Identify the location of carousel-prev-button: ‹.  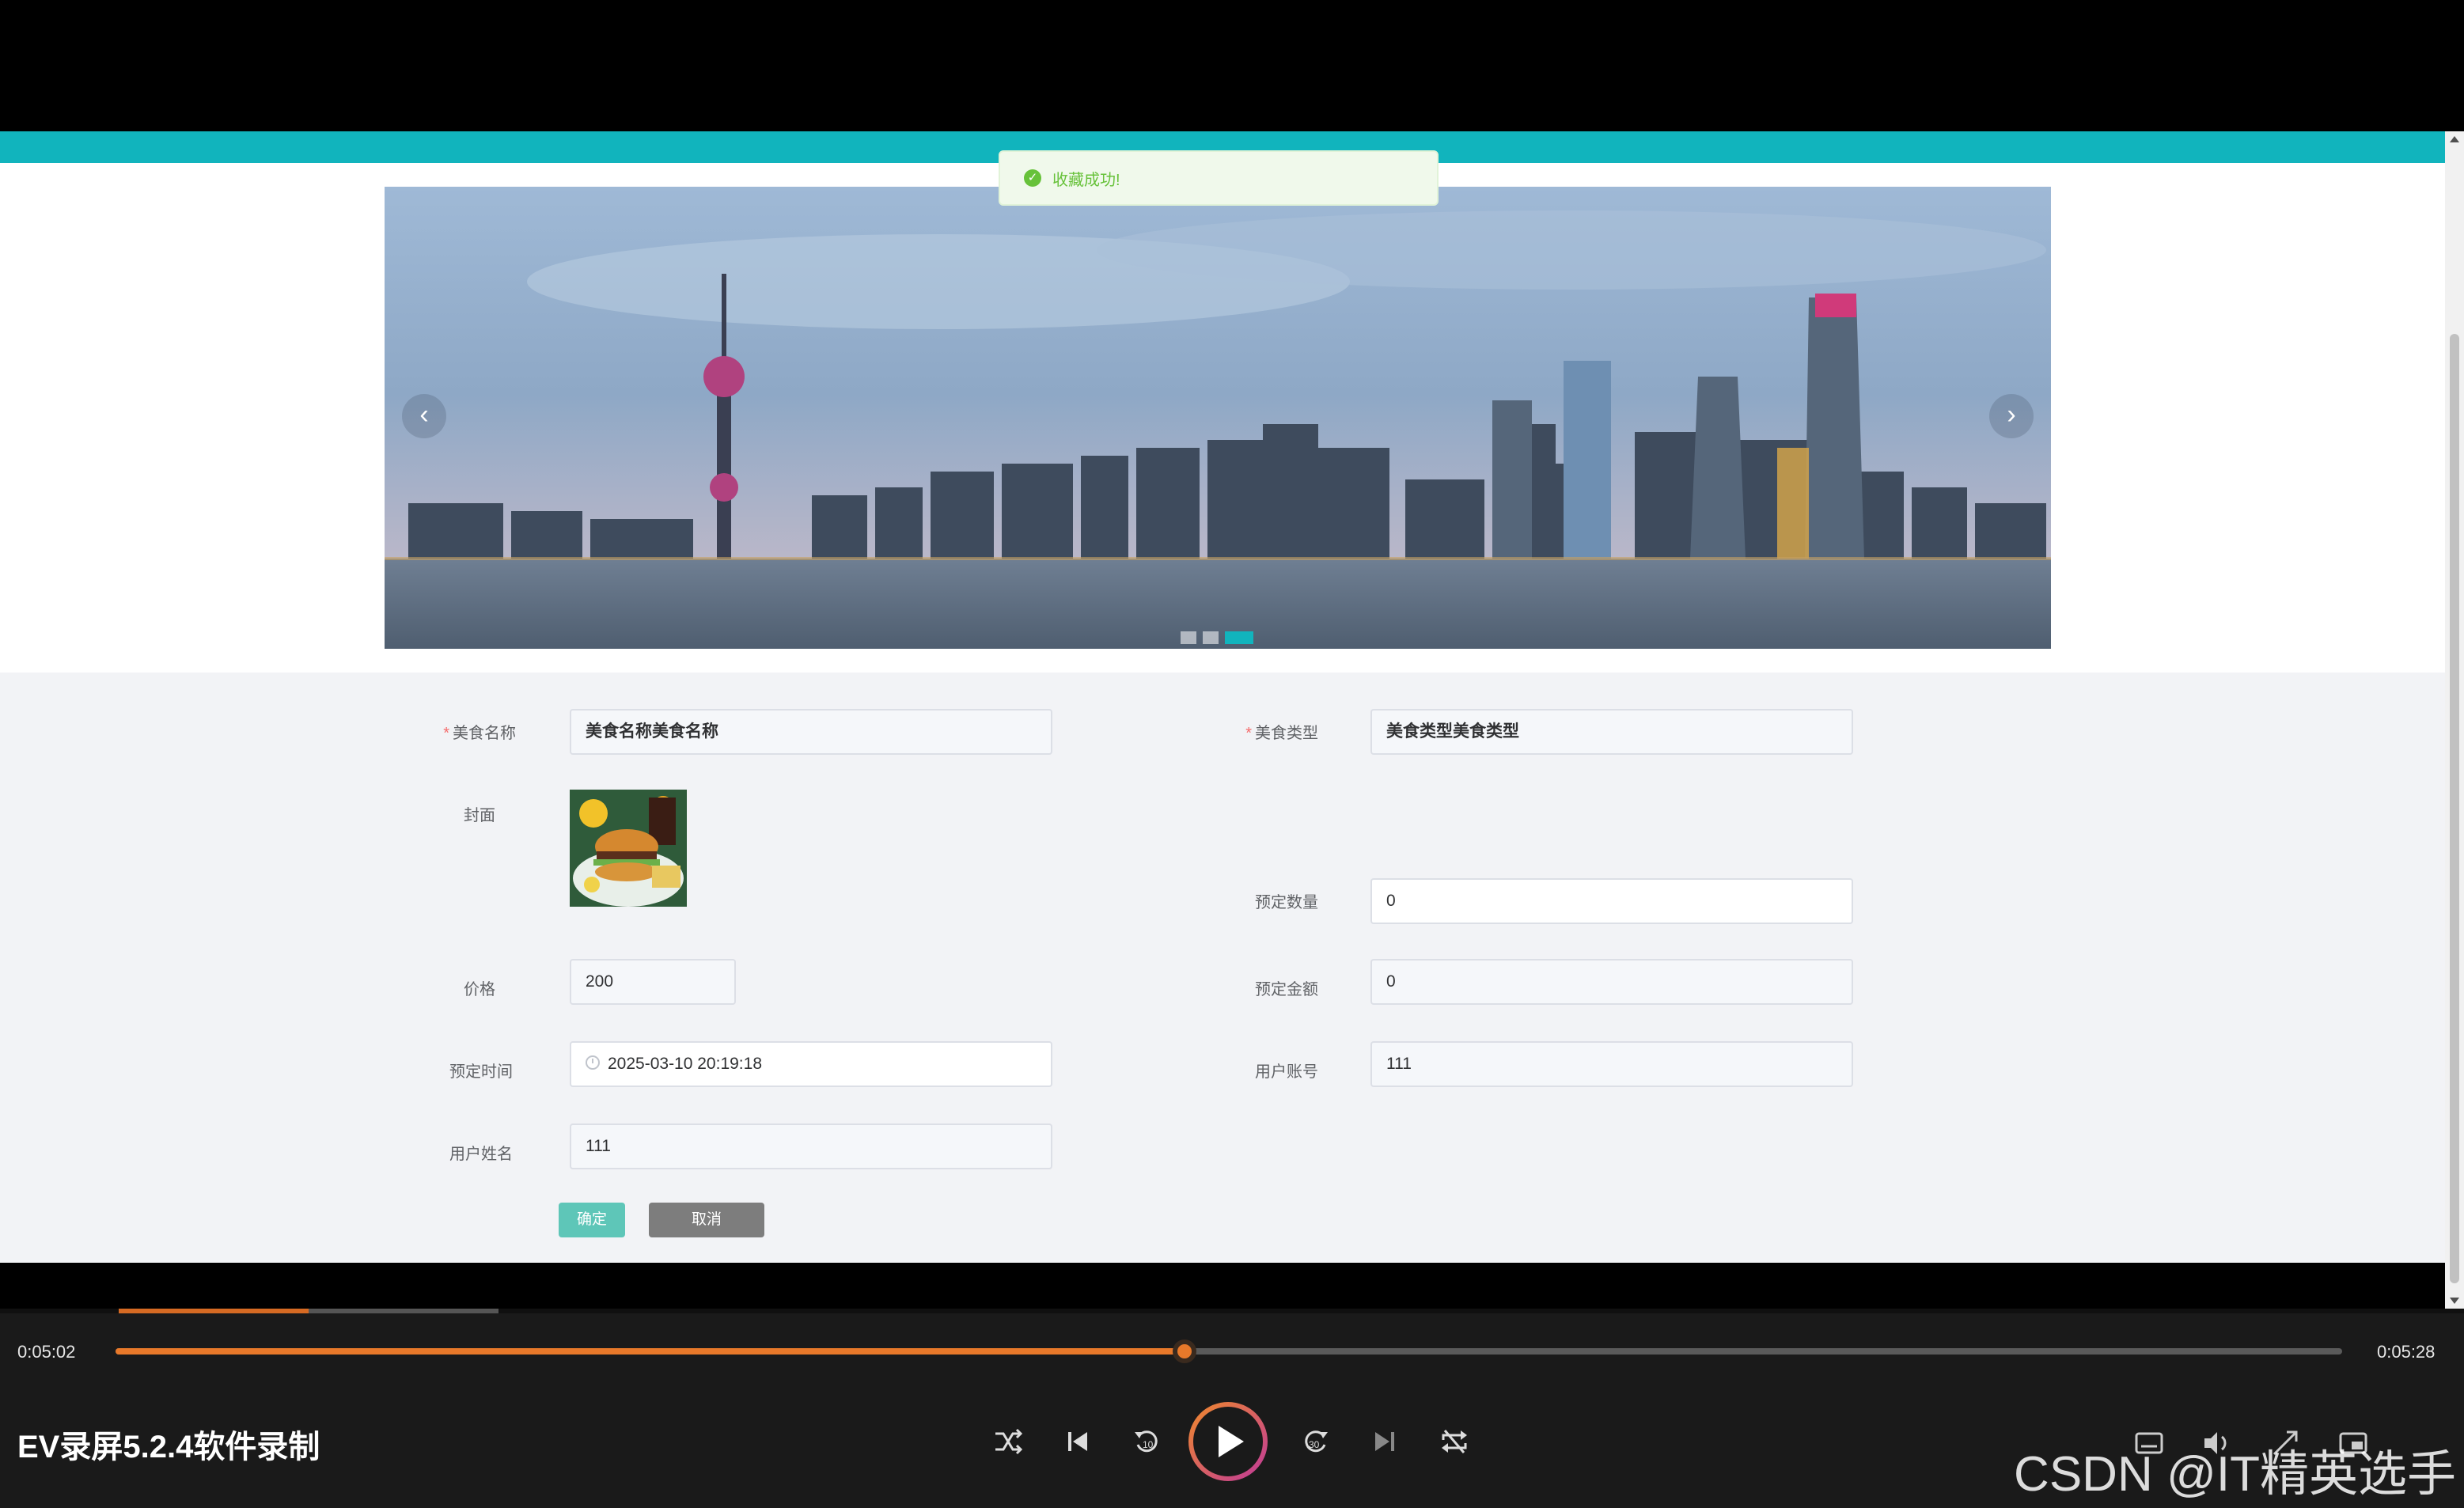
(424, 416).